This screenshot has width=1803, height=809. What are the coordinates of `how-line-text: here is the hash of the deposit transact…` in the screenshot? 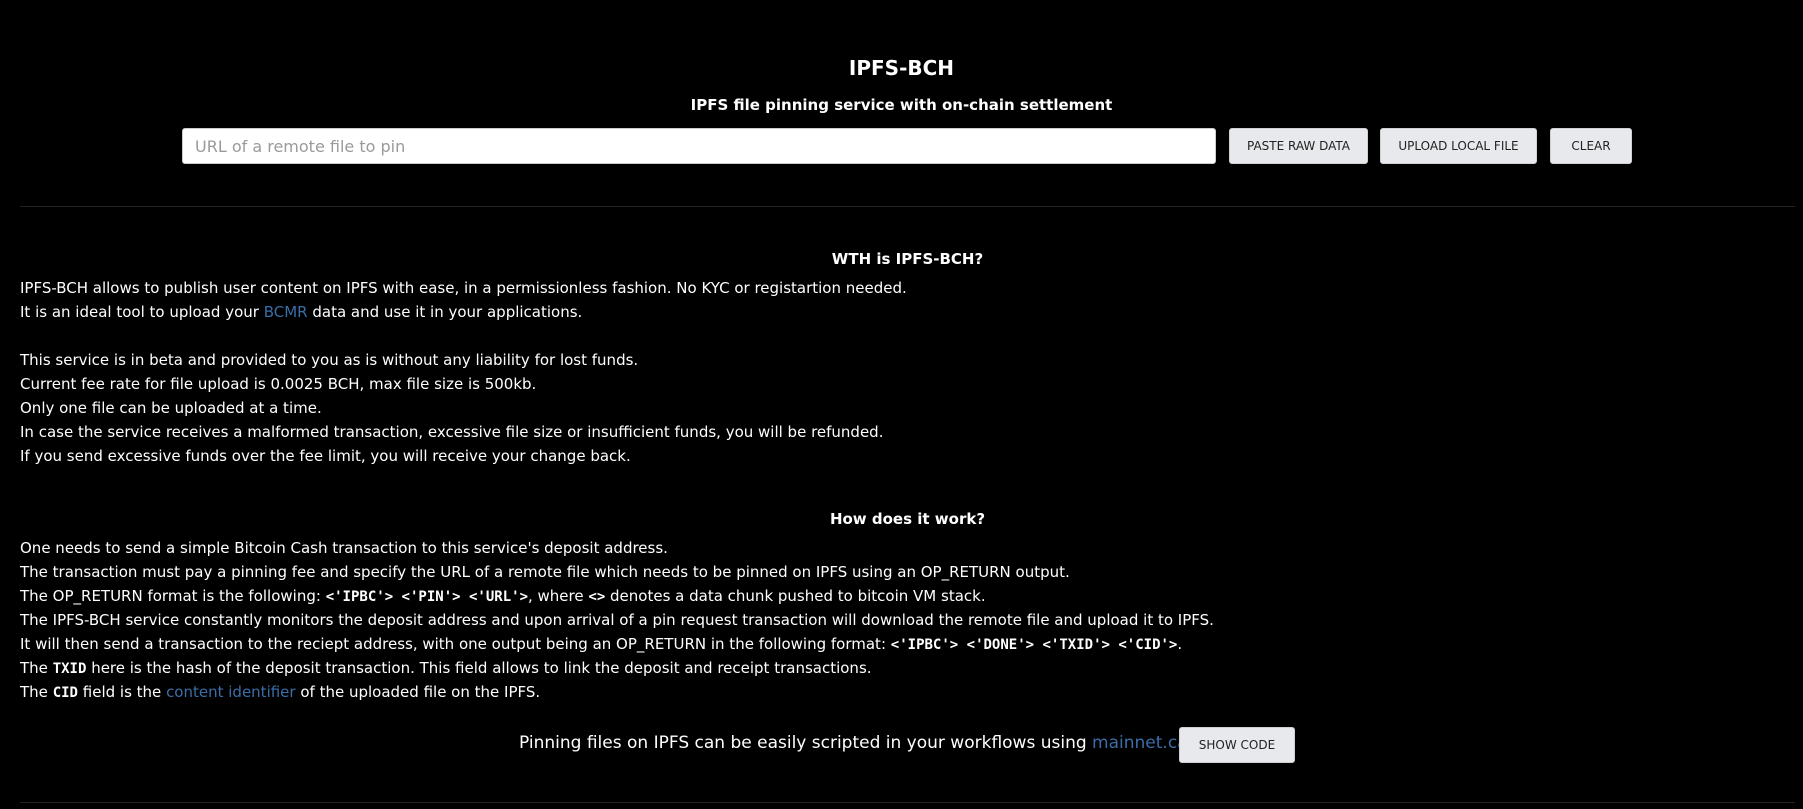 It's located at (481, 668).